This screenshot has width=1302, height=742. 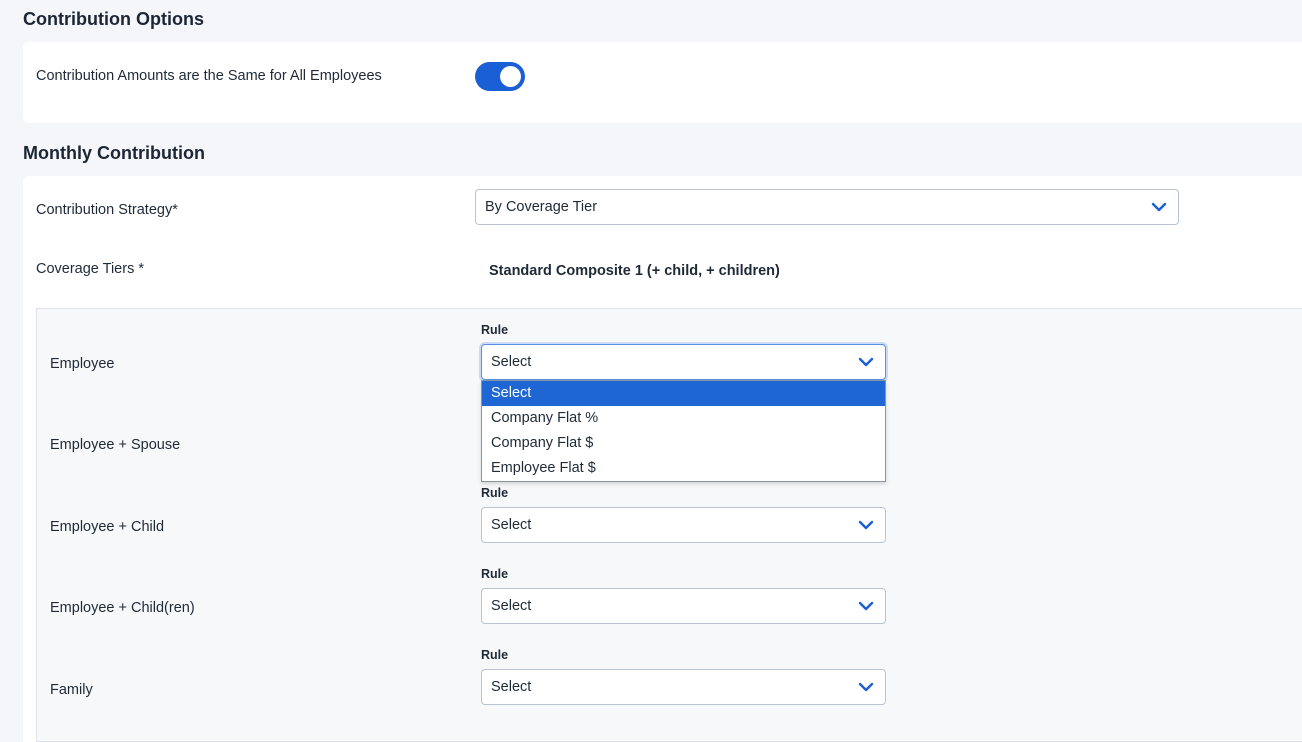 What do you see at coordinates (511, 362) in the screenshot?
I see `rule-select-employee-value: Select` at bounding box center [511, 362].